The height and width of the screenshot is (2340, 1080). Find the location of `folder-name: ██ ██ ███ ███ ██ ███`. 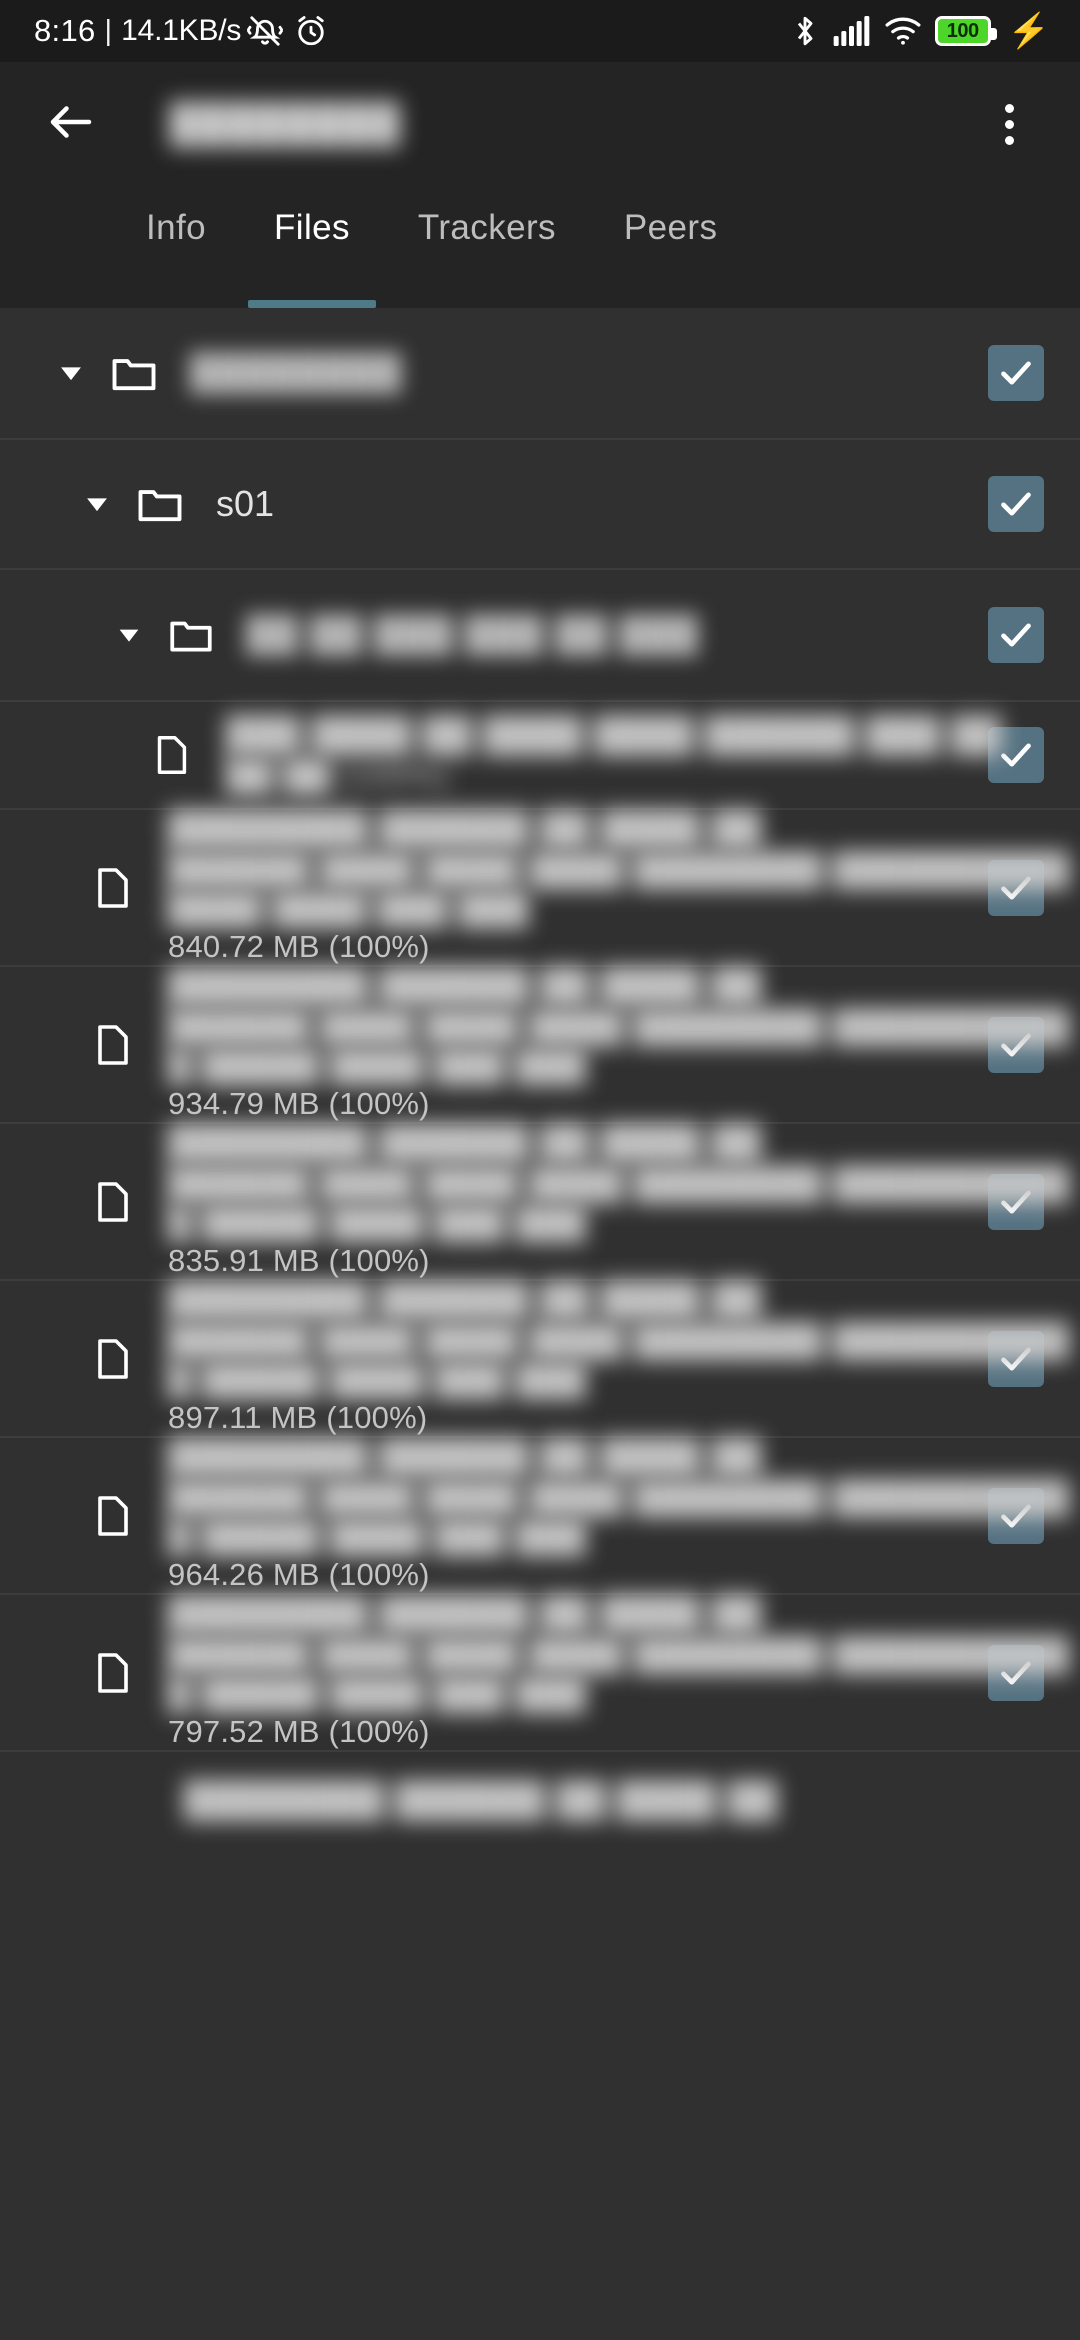

folder-name: ██ ██ ███ ███ ██ ███ is located at coordinates (472, 634).